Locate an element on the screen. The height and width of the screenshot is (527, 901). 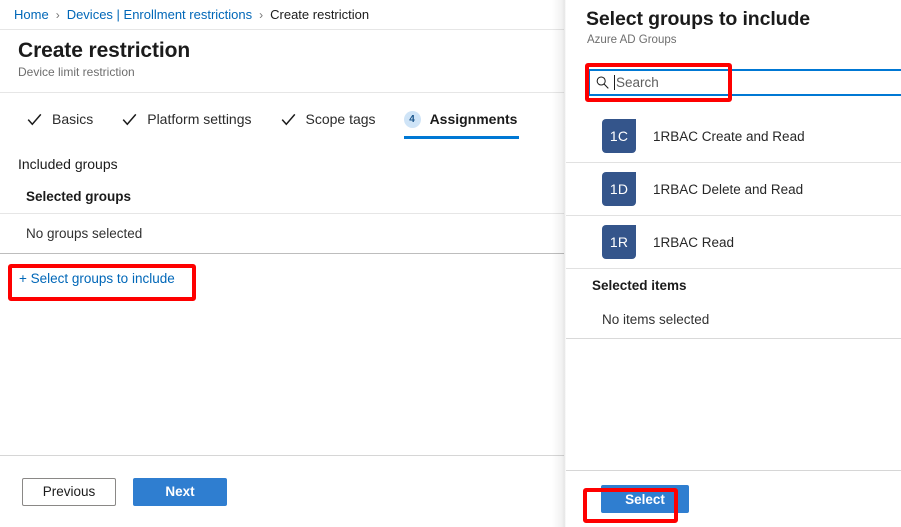
wizard-footer: Previous Next is located at coordinates (282, 491).